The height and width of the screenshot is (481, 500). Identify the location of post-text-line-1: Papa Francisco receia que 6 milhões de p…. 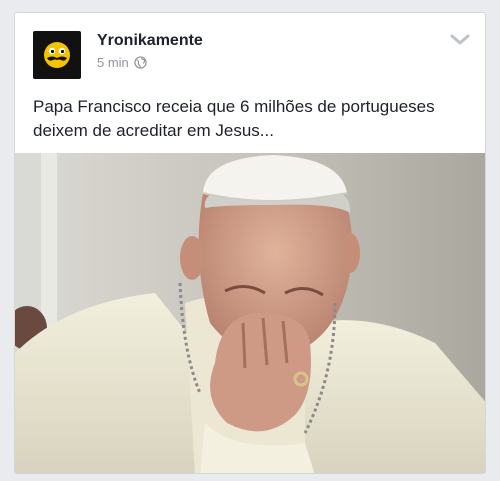
(234, 106).